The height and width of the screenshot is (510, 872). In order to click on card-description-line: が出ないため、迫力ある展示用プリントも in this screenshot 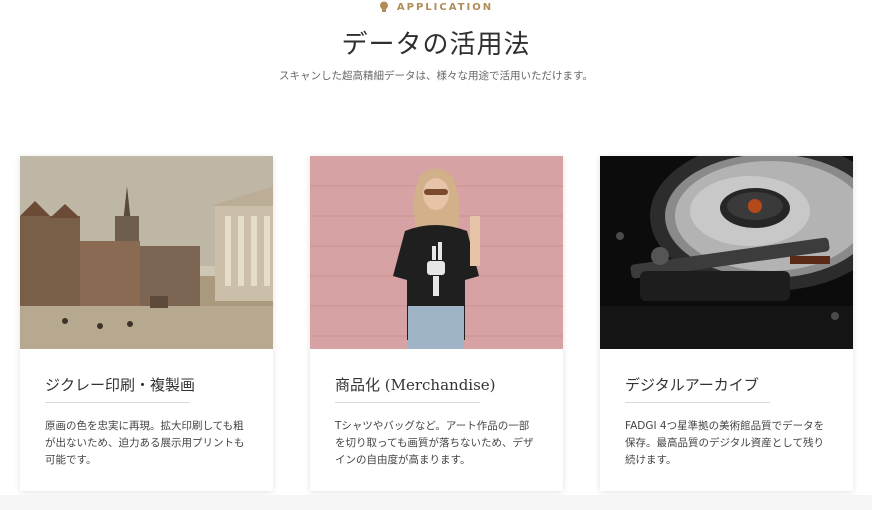, I will do `click(145, 443)`.